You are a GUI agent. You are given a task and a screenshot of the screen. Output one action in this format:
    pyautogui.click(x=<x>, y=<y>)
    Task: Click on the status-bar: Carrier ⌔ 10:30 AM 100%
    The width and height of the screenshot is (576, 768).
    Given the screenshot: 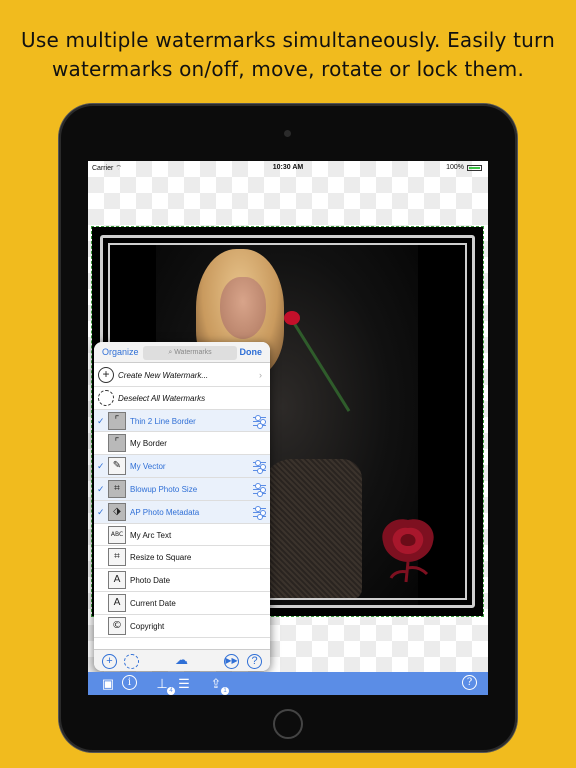 What is the action you would take?
    pyautogui.click(x=288, y=168)
    